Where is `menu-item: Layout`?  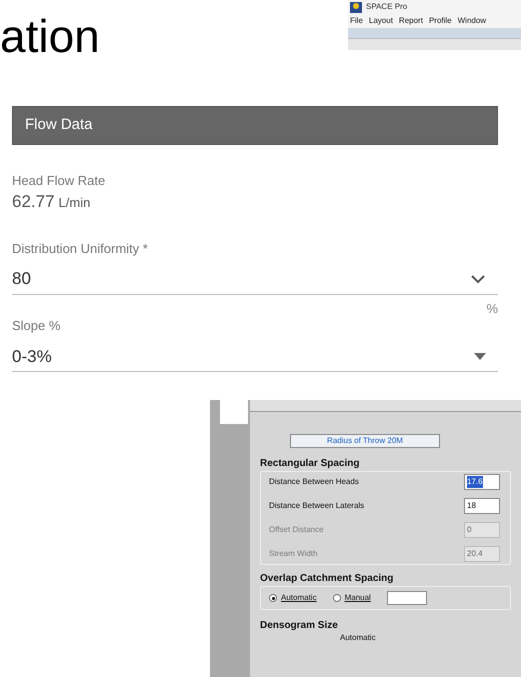
menu-item: Layout is located at coordinates (380, 21).